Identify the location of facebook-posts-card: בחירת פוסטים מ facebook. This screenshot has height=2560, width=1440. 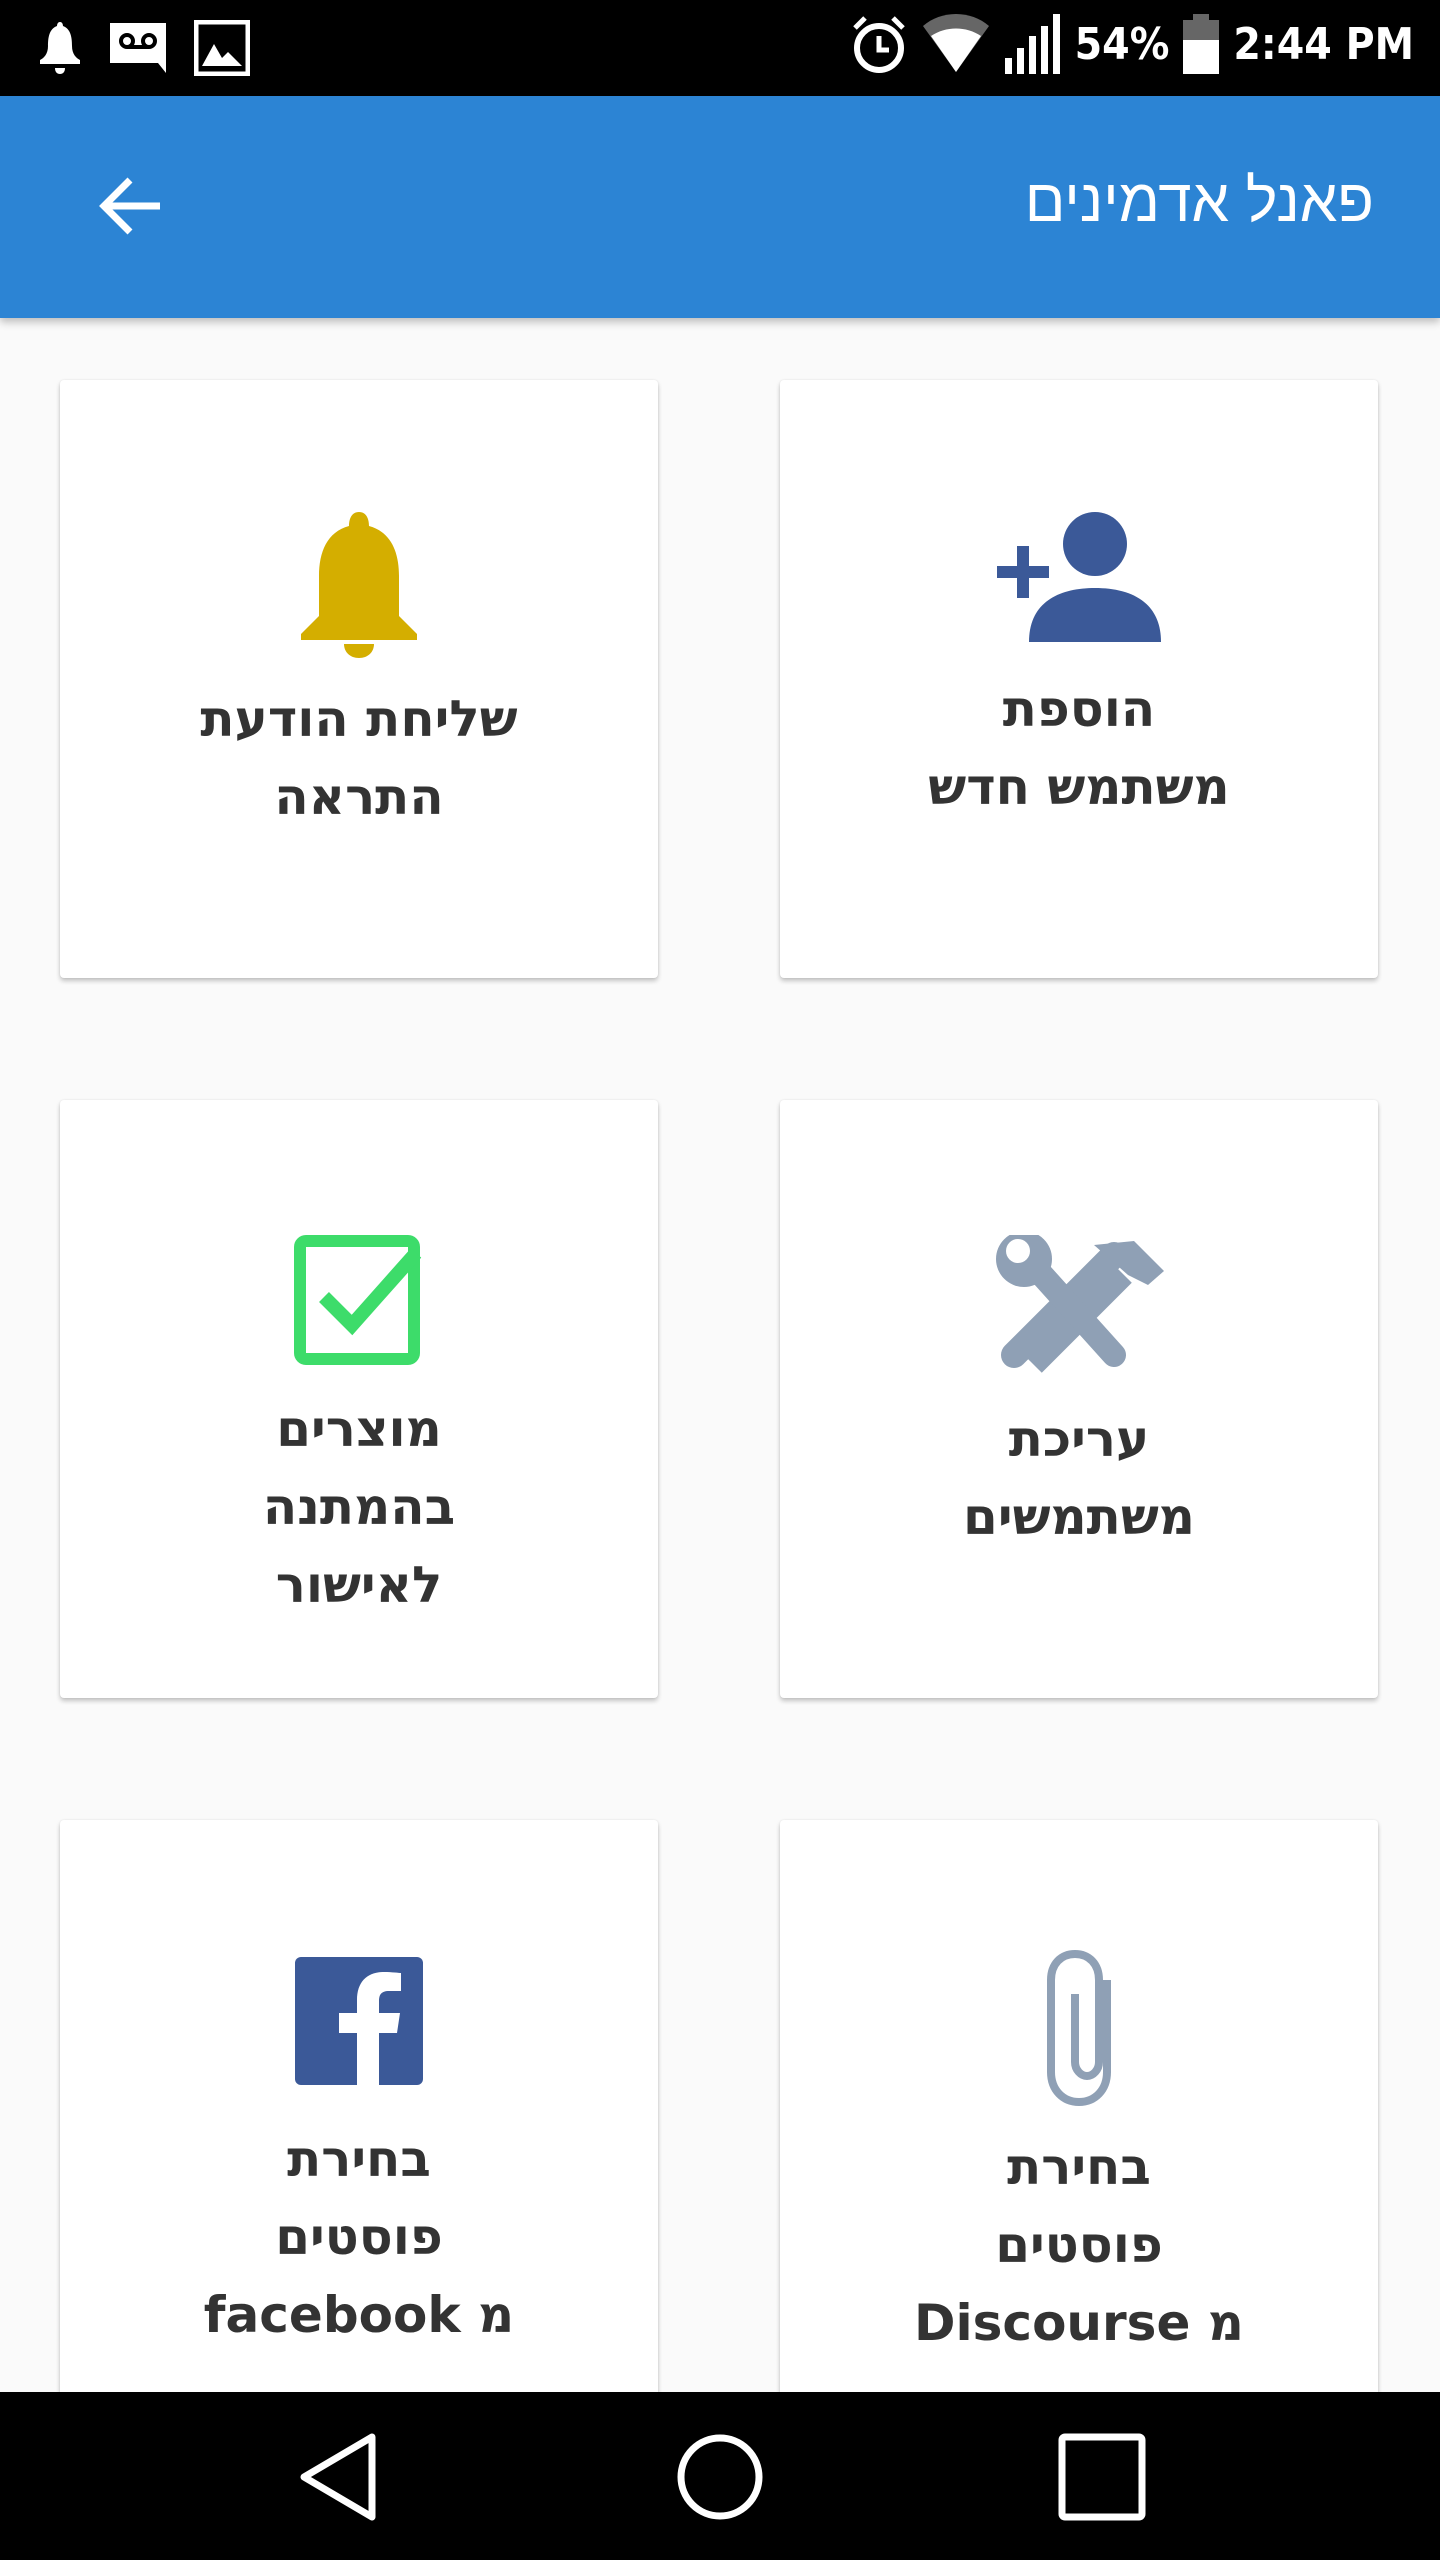
(359, 2119).